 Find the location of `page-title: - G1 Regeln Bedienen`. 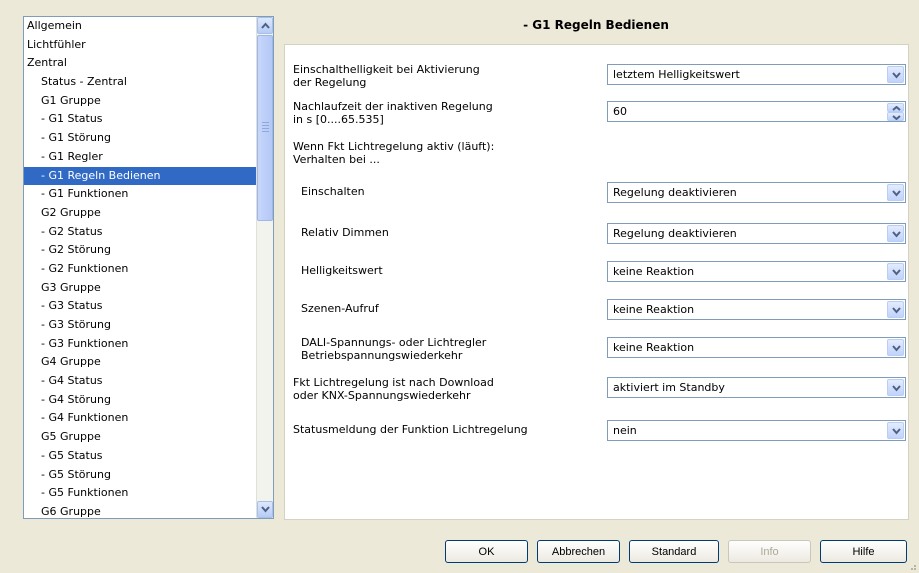

page-title: - G1 Regeln Bedienen is located at coordinates (596, 25).